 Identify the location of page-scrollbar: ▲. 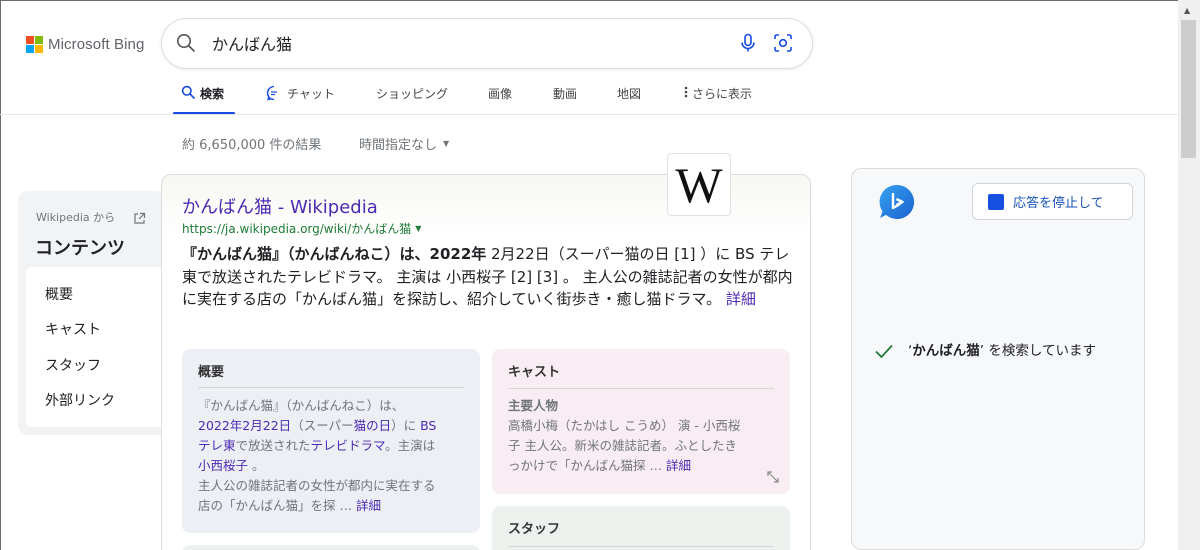
(1189, 275).